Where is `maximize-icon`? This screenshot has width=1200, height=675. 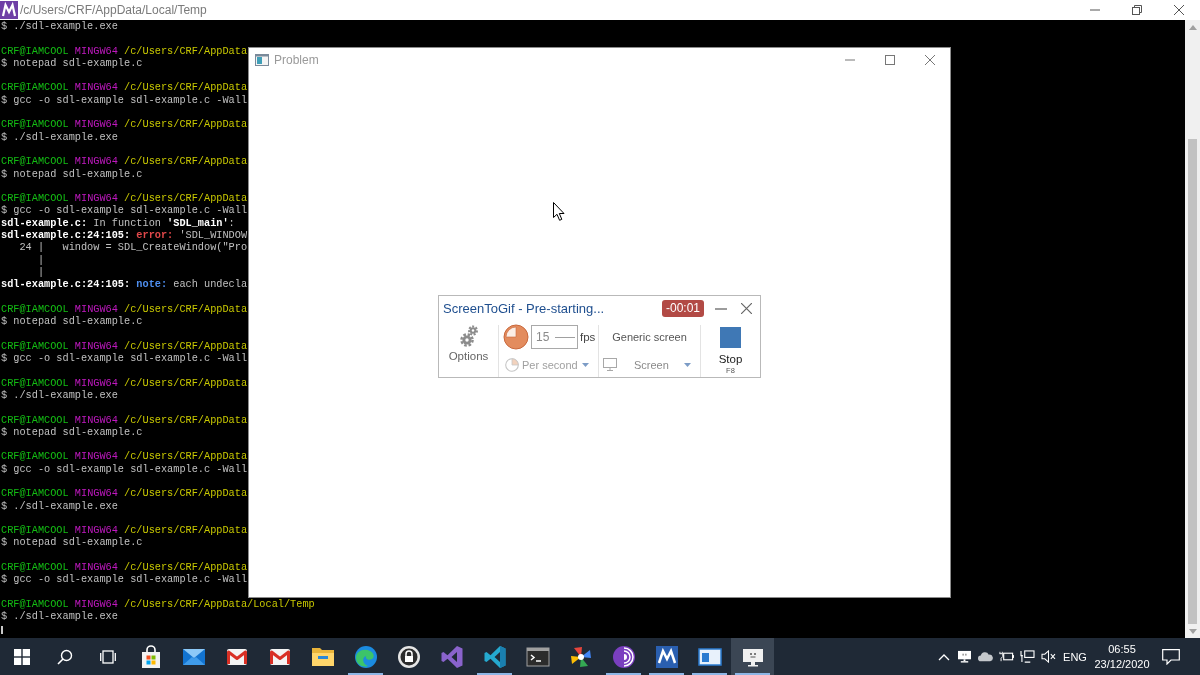
maximize-icon is located at coordinates (890, 60).